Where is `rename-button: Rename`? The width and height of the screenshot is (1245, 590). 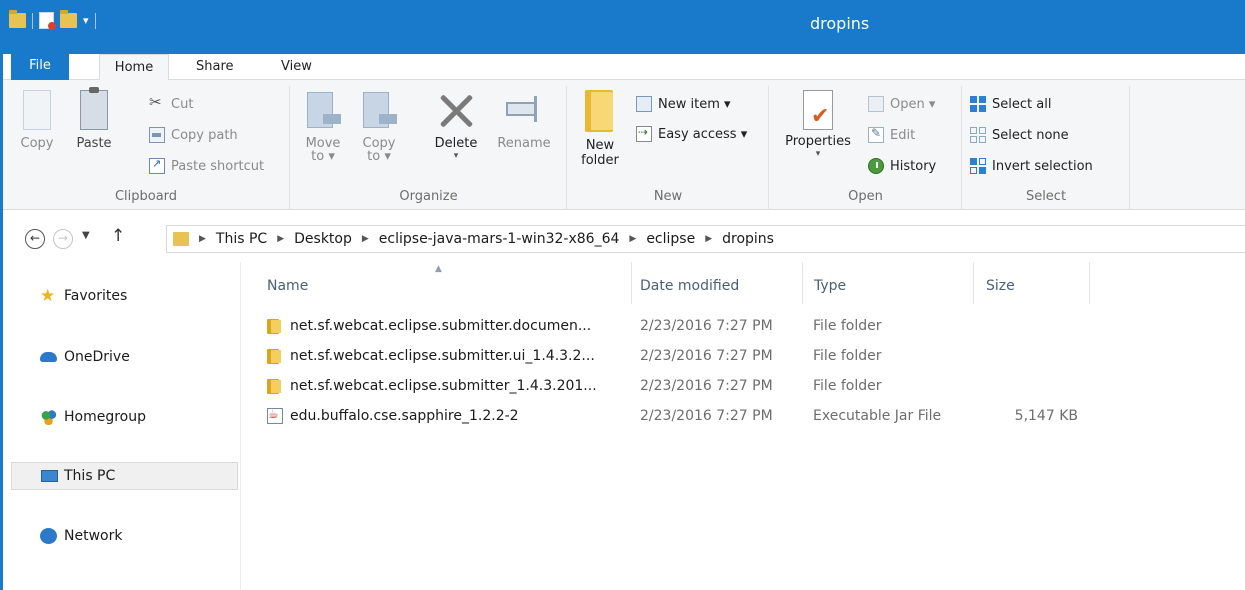 rename-button: Rename is located at coordinates (524, 120).